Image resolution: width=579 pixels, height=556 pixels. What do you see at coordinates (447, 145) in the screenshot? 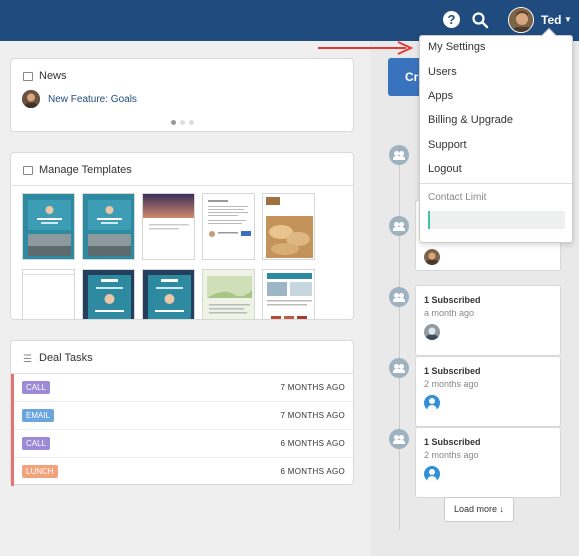
I see `menu-item-support: Support` at bounding box center [447, 145].